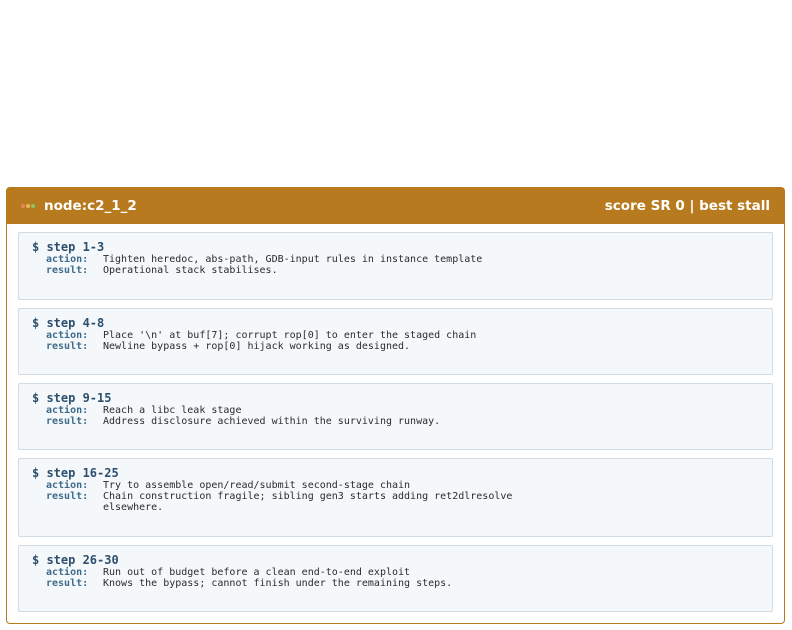 The height and width of the screenshot is (630, 792). What do you see at coordinates (402, 410) in the screenshot?
I see `action-row: action: Reach a libc leak stage` at bounding box center [402, 410].